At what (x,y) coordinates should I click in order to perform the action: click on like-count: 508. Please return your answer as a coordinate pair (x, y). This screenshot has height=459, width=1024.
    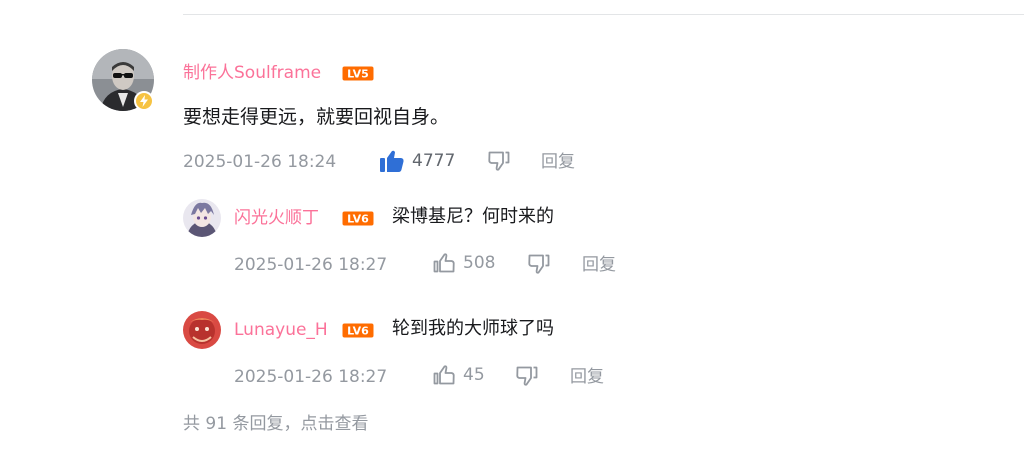
    Looking at the image, I should click on (479, 263).